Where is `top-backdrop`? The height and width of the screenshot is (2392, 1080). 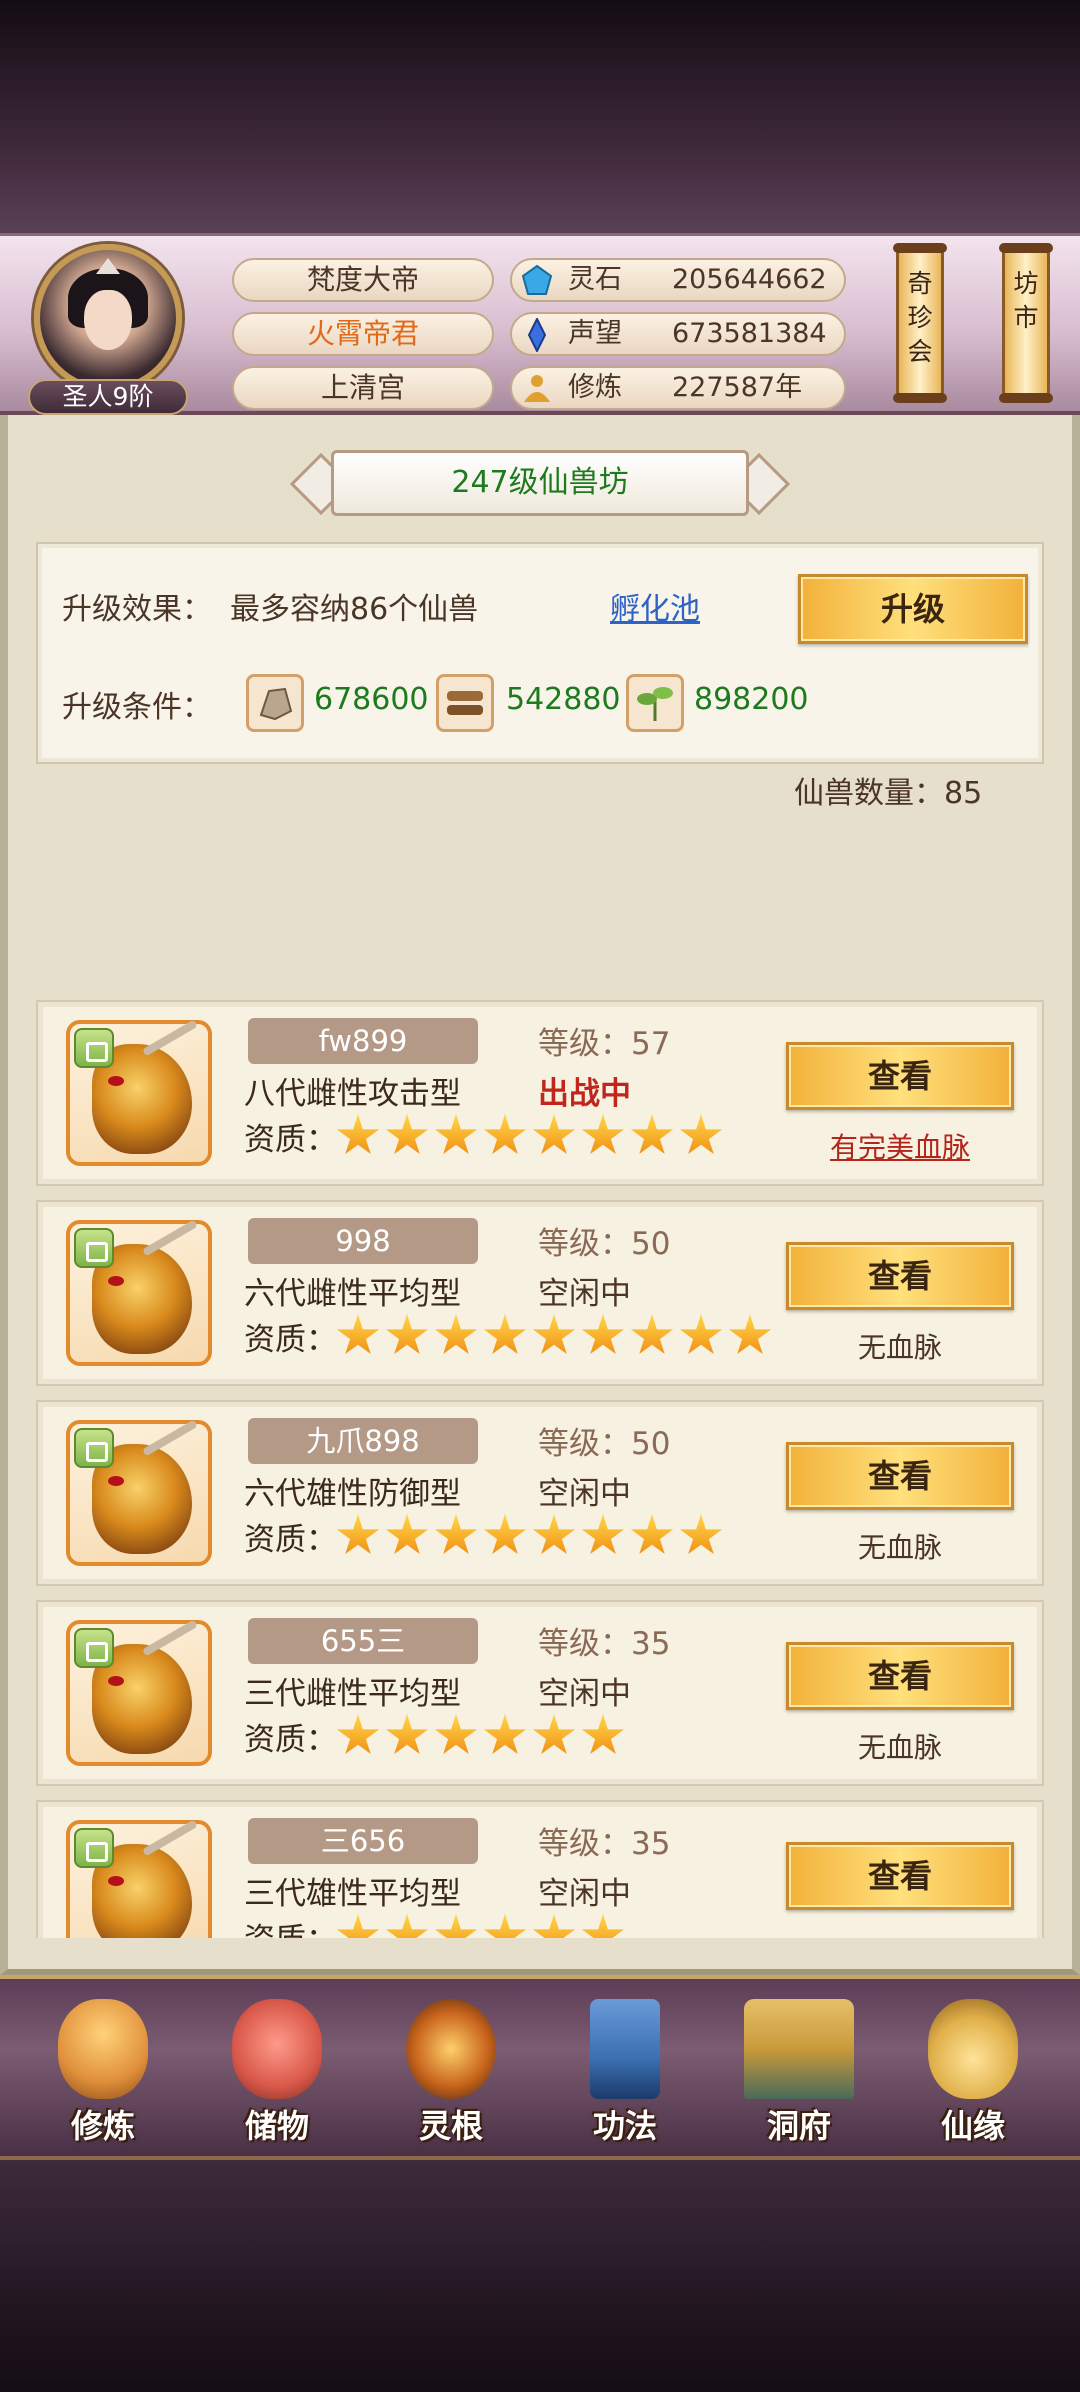 top-backdrop is located at coordinates (540, 117).